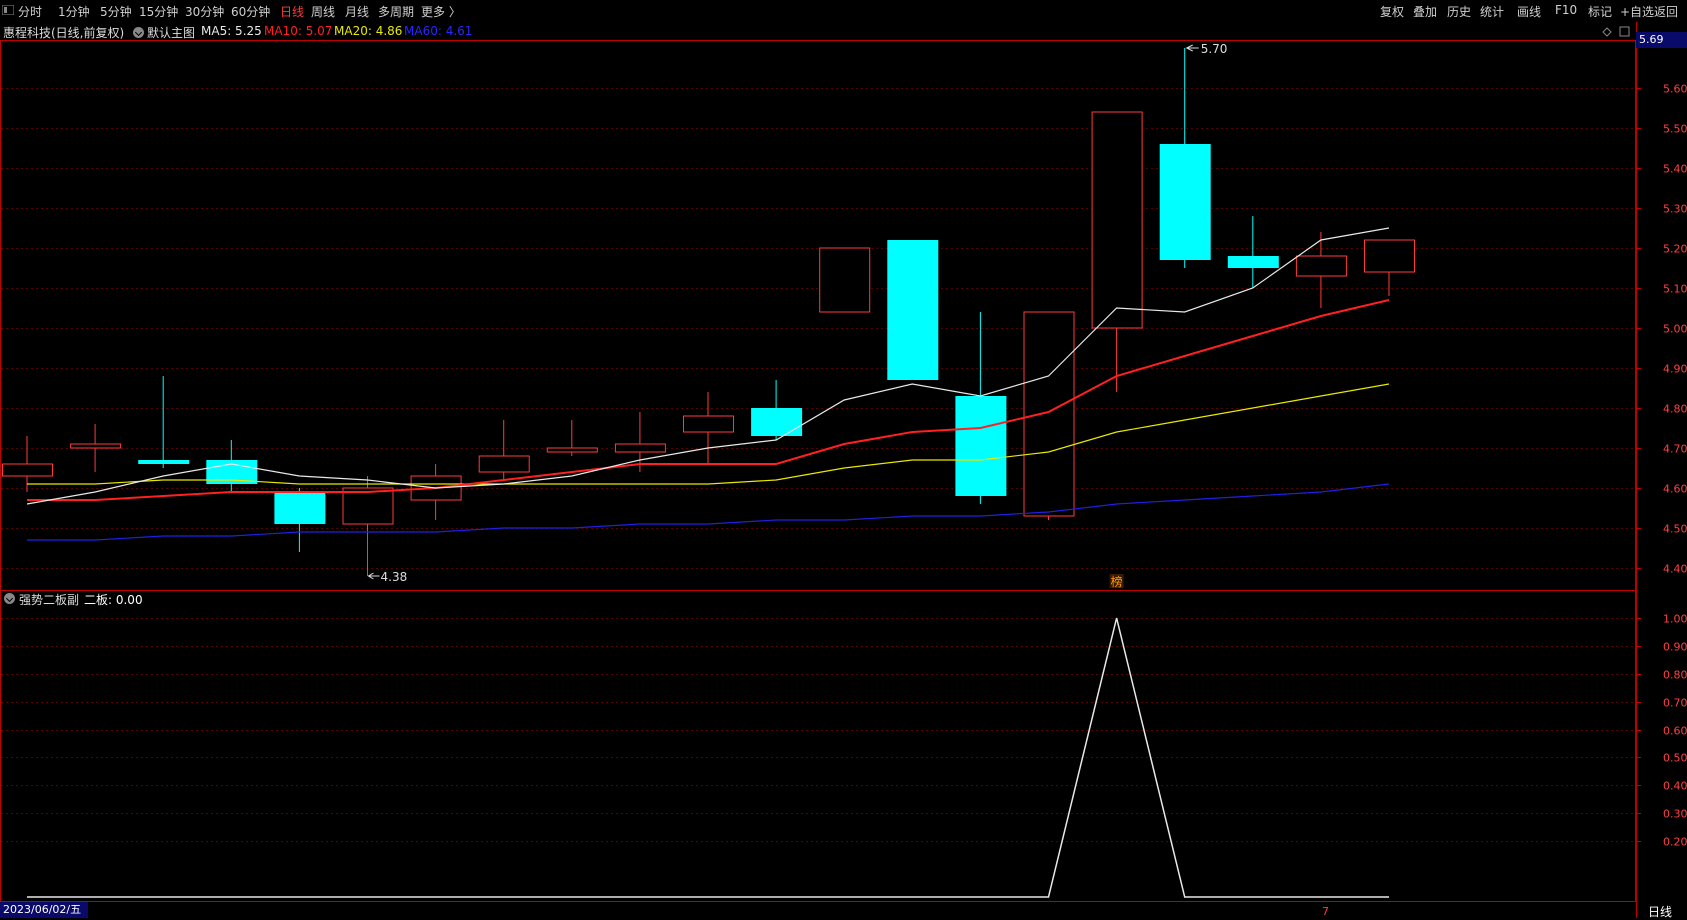 The height and width of the screenshot is (920, 1687). What do you see at coordinates (116, 11) in the screenshot?
I see `period-button-2: 5分钟` at bounding box center [116, 11].